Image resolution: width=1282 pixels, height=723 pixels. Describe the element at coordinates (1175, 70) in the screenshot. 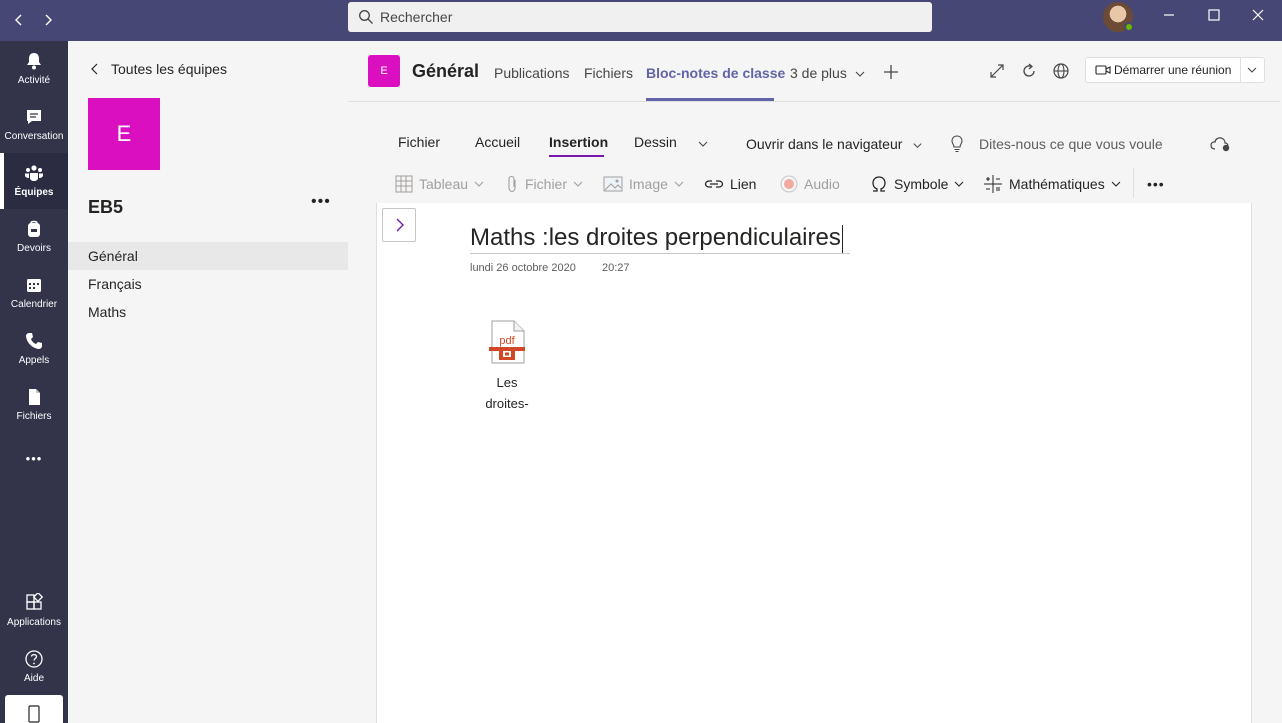

I see `start-meeting-button: Démarrer une réunion` at that location.